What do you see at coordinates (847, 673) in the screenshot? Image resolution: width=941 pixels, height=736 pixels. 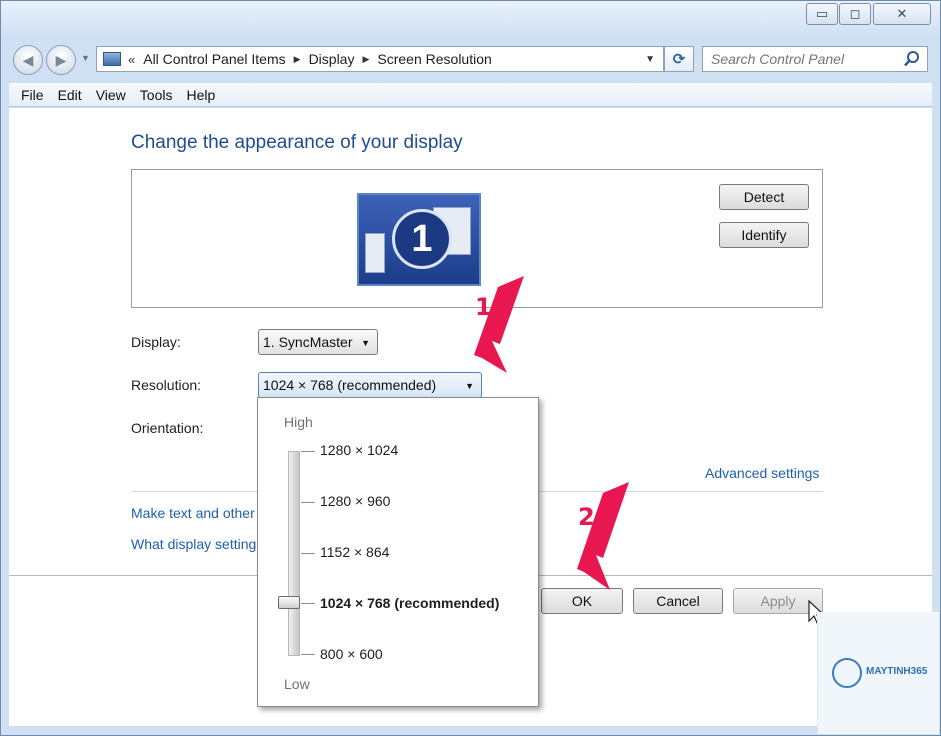 I see `brand-logo-icon` at bounding box center [847, 673].